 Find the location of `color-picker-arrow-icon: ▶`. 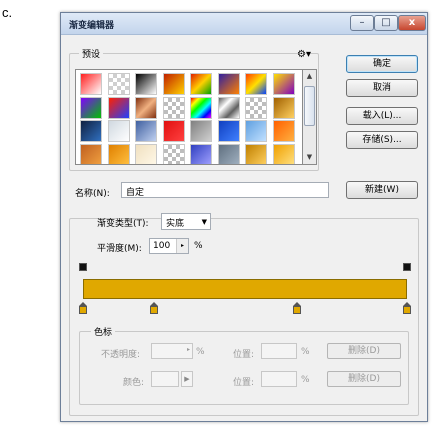

color-picker-arrow-icon: ▶ is located at coordinates (187, 379).